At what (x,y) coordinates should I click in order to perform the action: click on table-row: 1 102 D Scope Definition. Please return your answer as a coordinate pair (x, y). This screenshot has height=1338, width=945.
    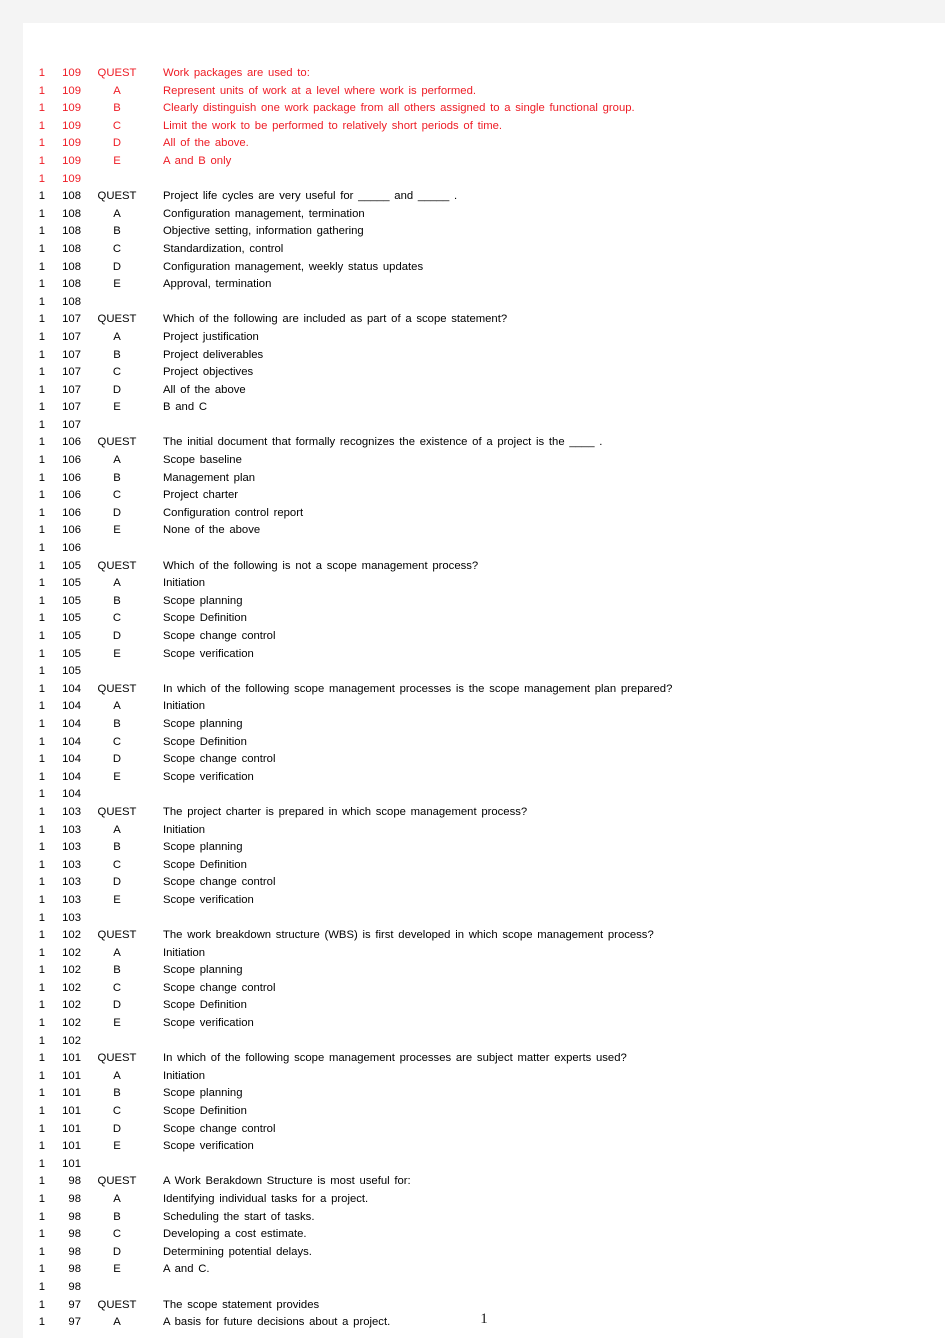
    Looking at the image, I should click on (484, 1006).